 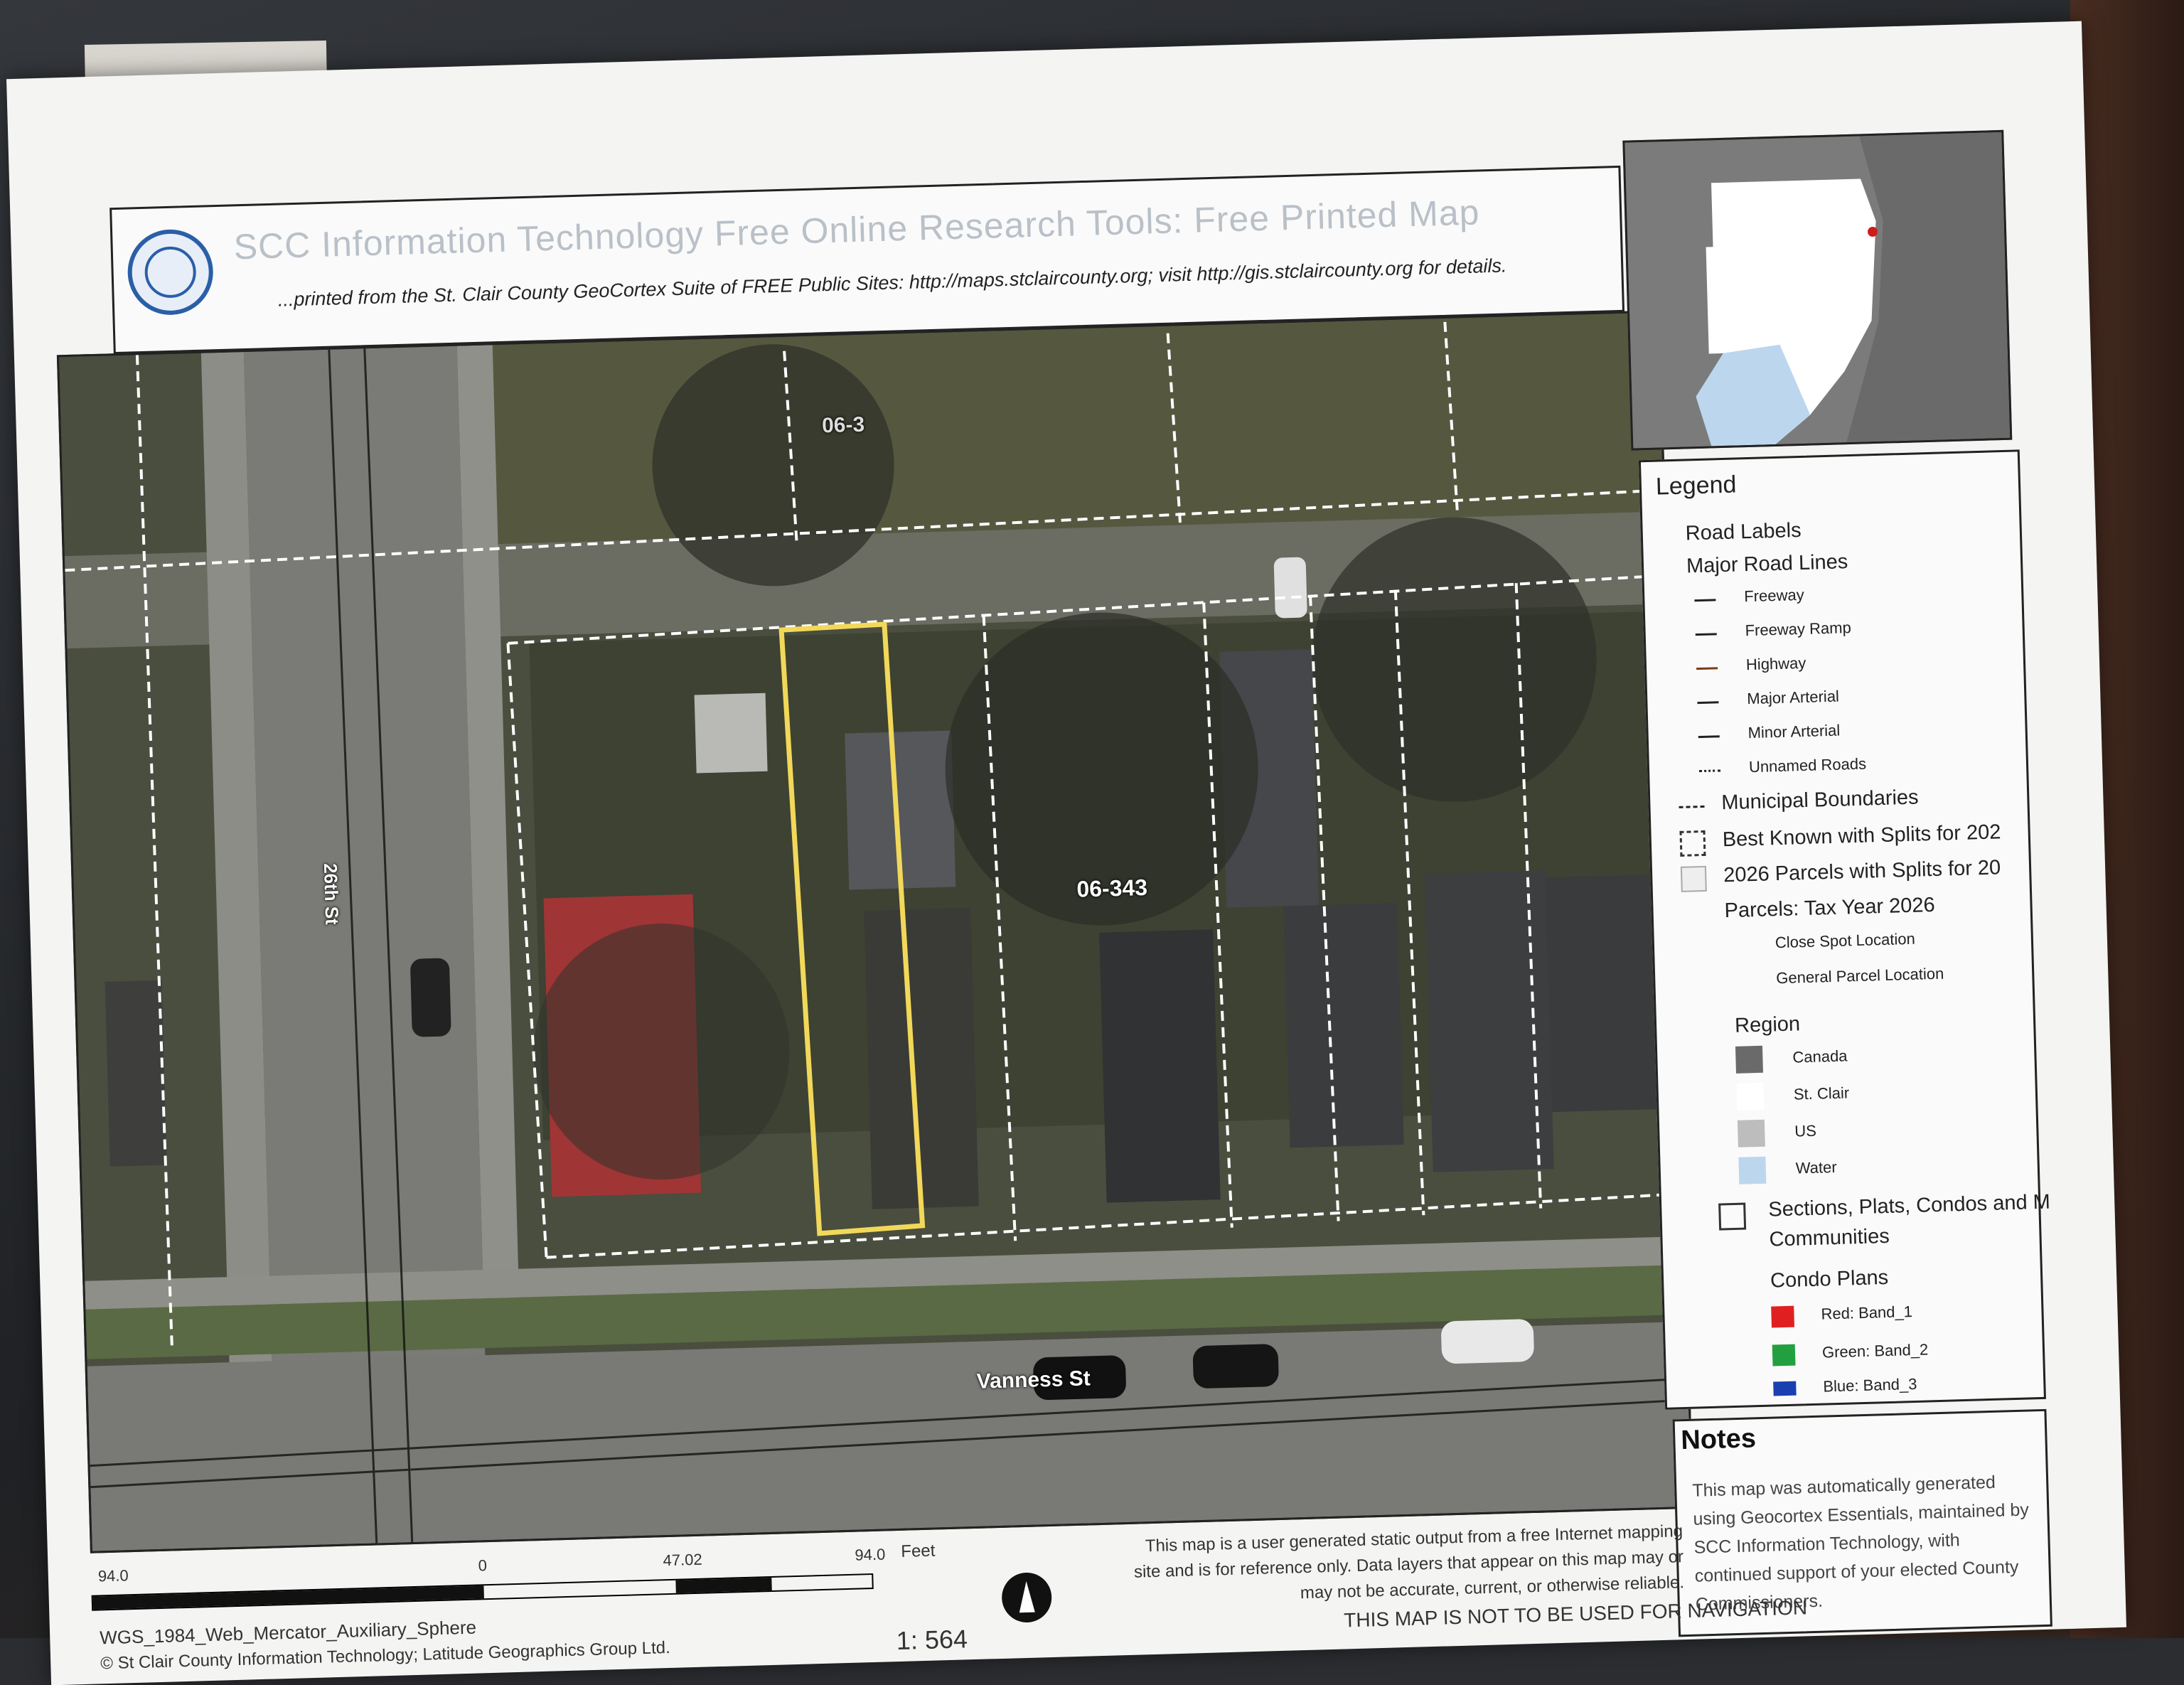 I want to click on legend-major-road-lines: Major Road Lines, so click(x=1767, y=564).